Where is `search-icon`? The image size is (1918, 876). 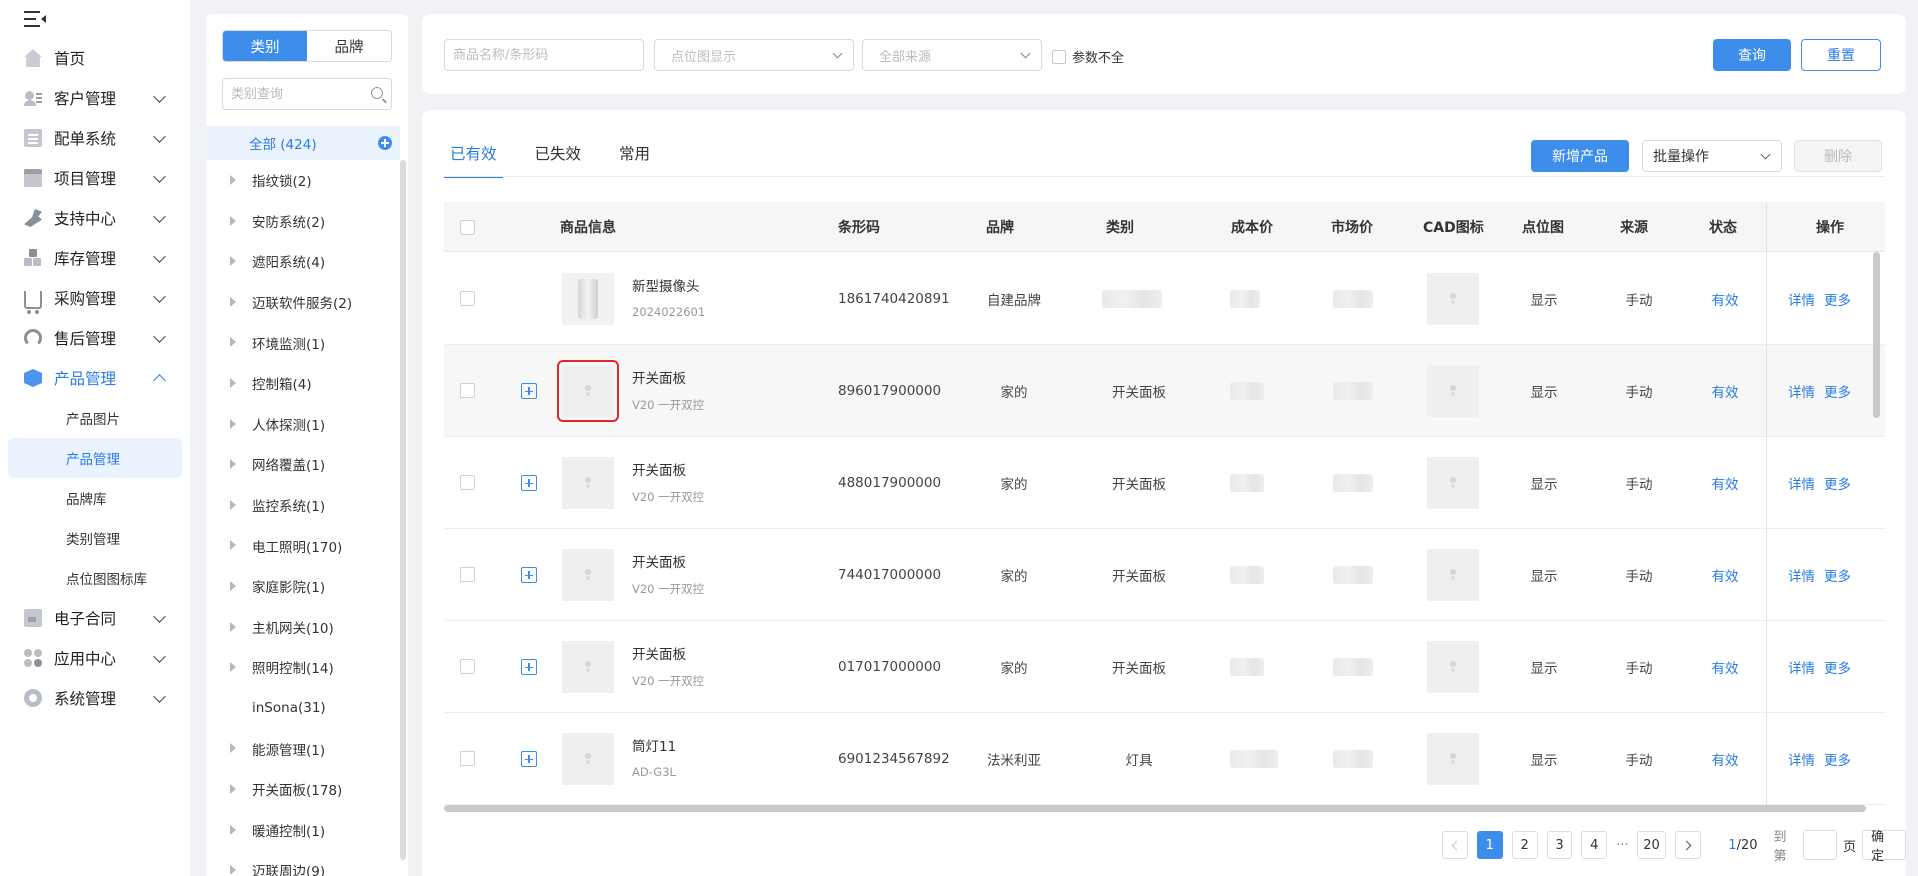
search-icon is located at coordinates (377, 93).